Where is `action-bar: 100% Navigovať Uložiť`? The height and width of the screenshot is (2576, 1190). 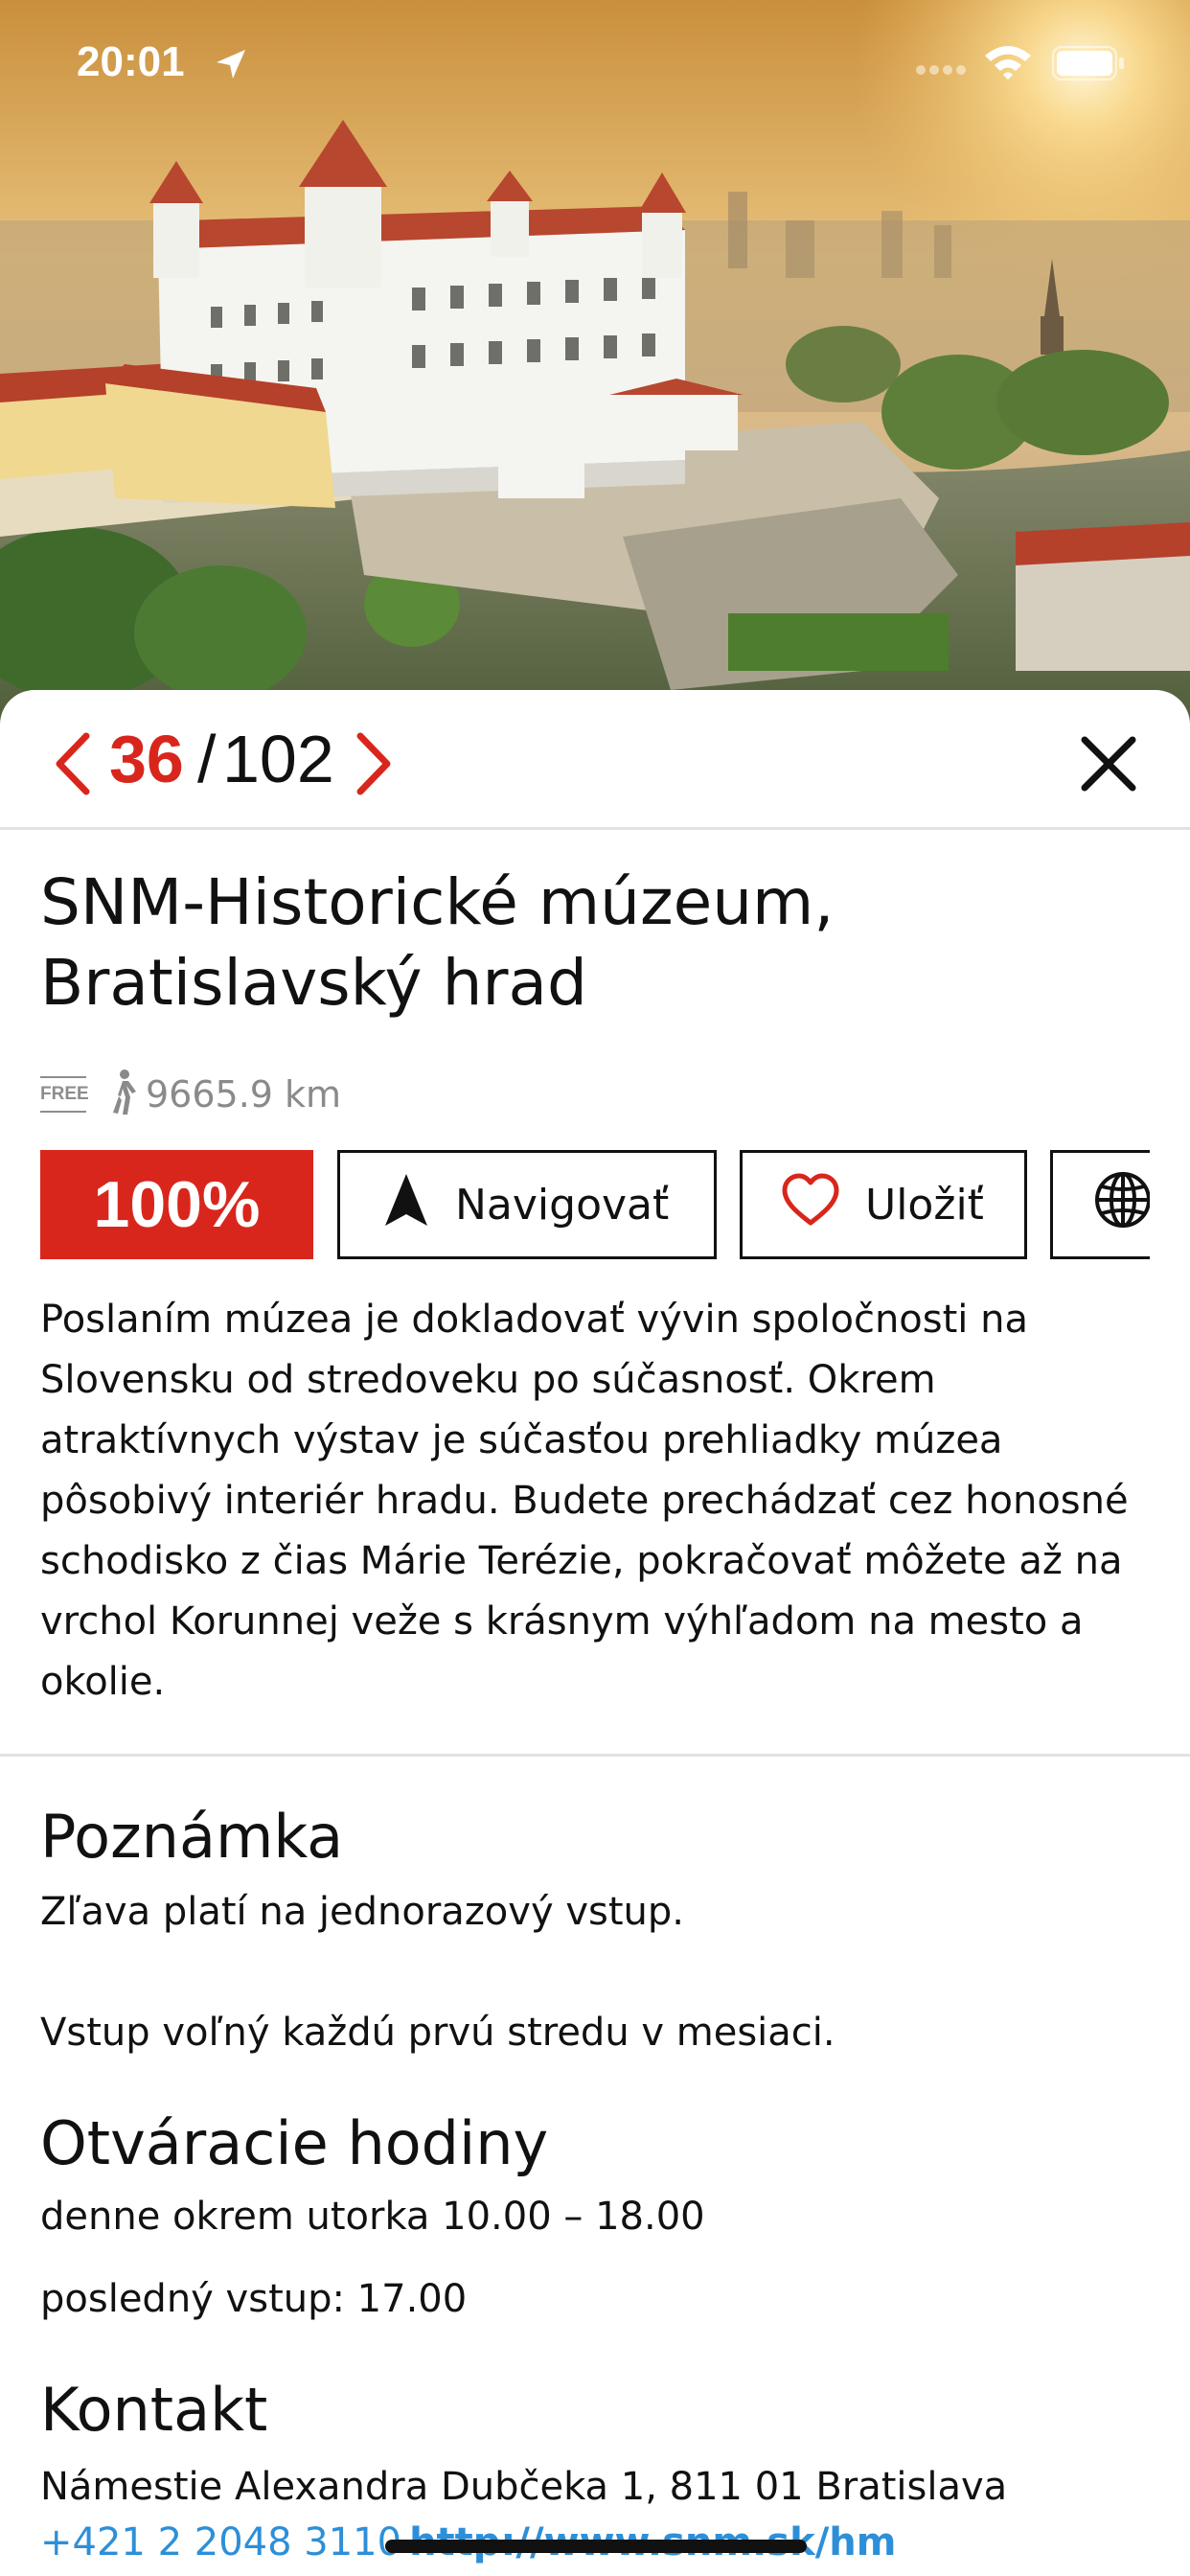
action-bar: 100% Navigovať Uložiť is located at coordinates (595, 1204).